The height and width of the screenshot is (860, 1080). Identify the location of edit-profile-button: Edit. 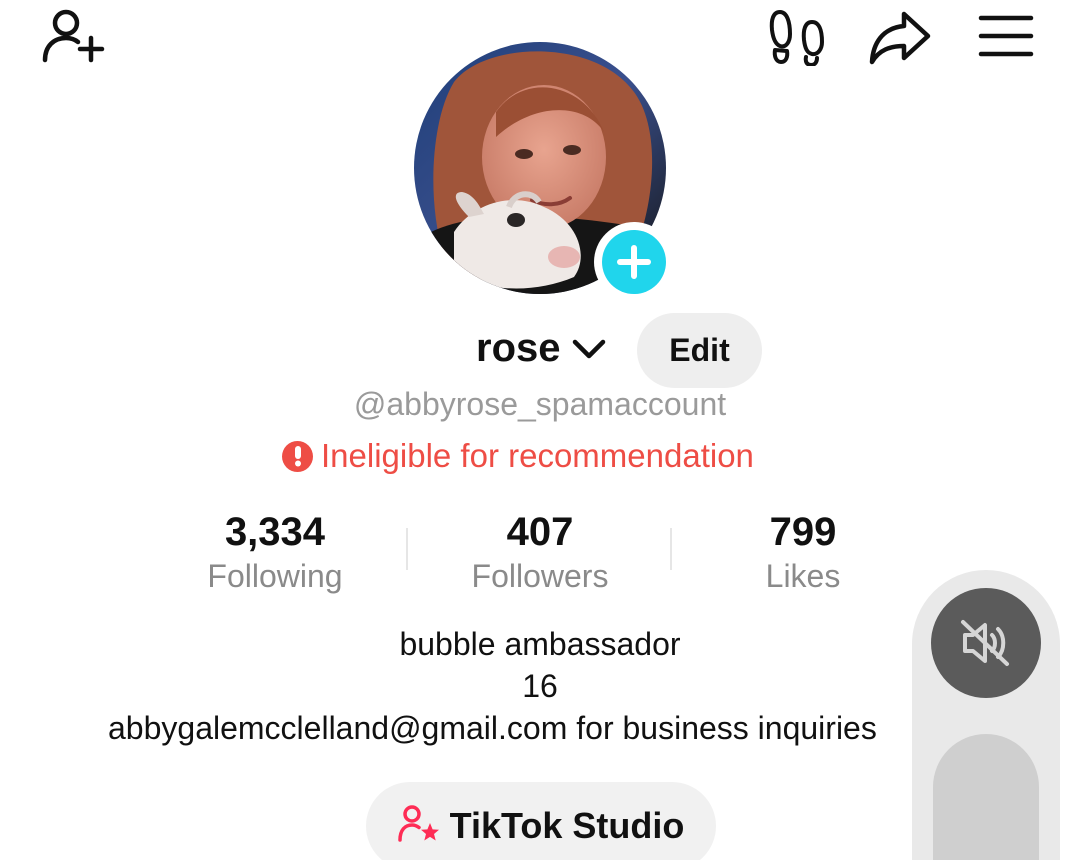
(699, 350).